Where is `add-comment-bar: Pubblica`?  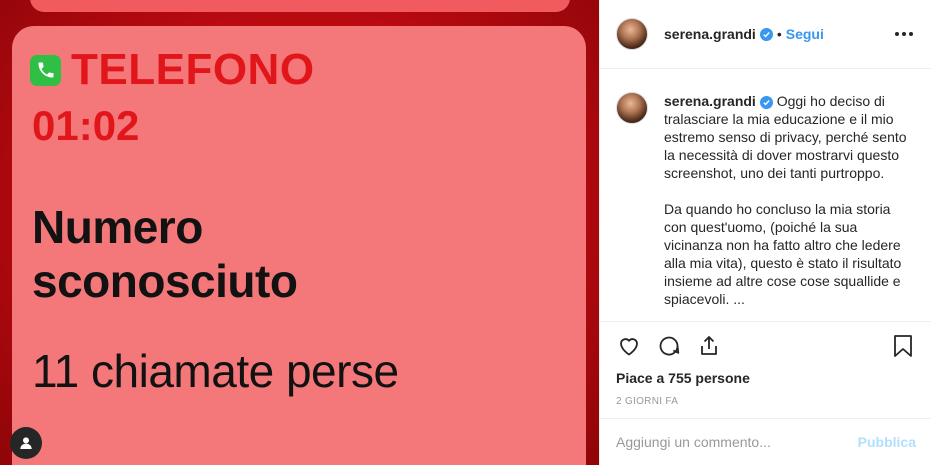 add-comment-bar: Pubblica is located at coordinates (765, 441).